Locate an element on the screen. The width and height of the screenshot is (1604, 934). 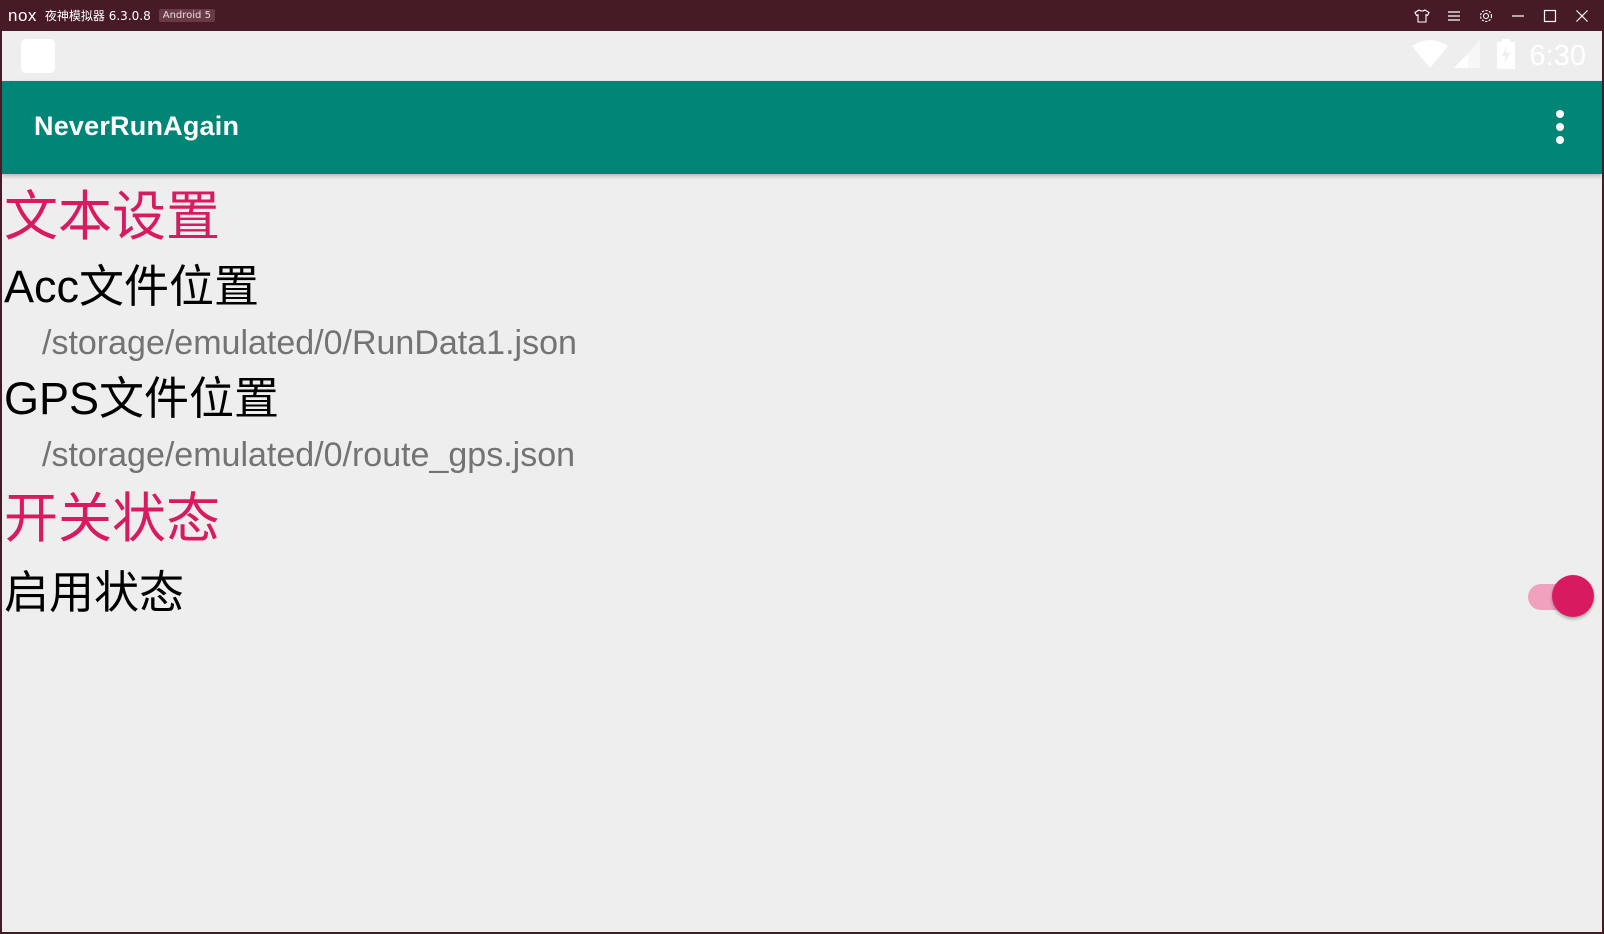
close-icon is located at coordinates (1582, 15).